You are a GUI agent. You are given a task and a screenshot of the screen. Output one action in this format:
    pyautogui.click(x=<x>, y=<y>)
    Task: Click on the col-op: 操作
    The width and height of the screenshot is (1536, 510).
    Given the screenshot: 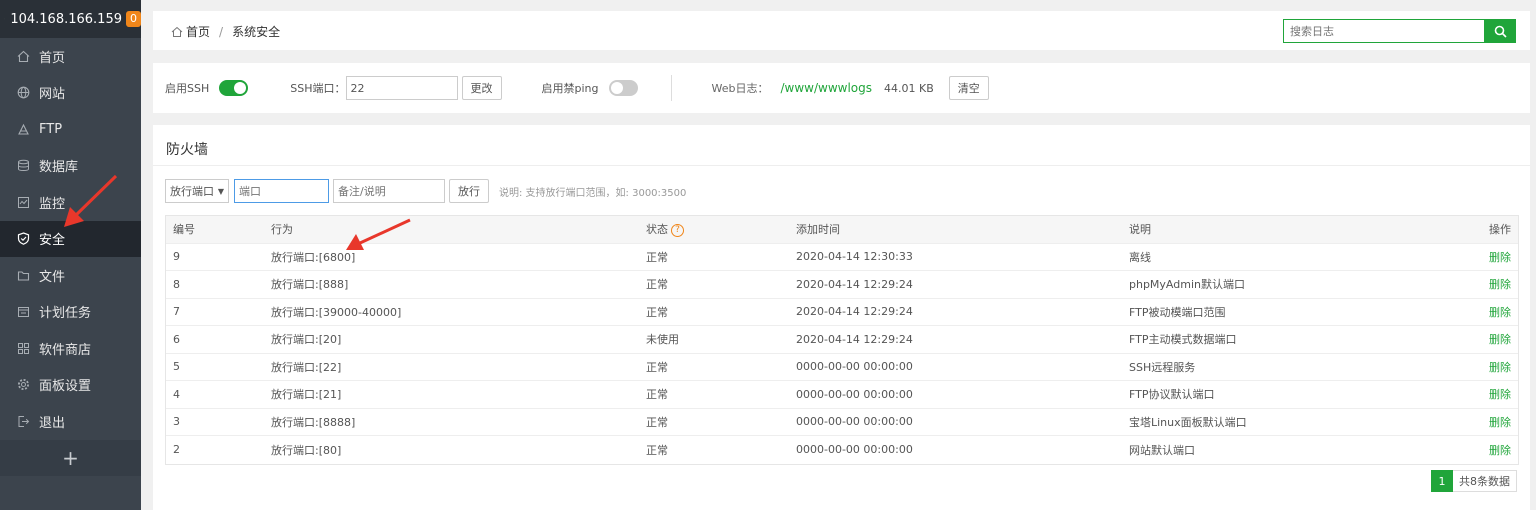 What is the action you would take?
    pyautogui.click(x=1500, y=230)
    